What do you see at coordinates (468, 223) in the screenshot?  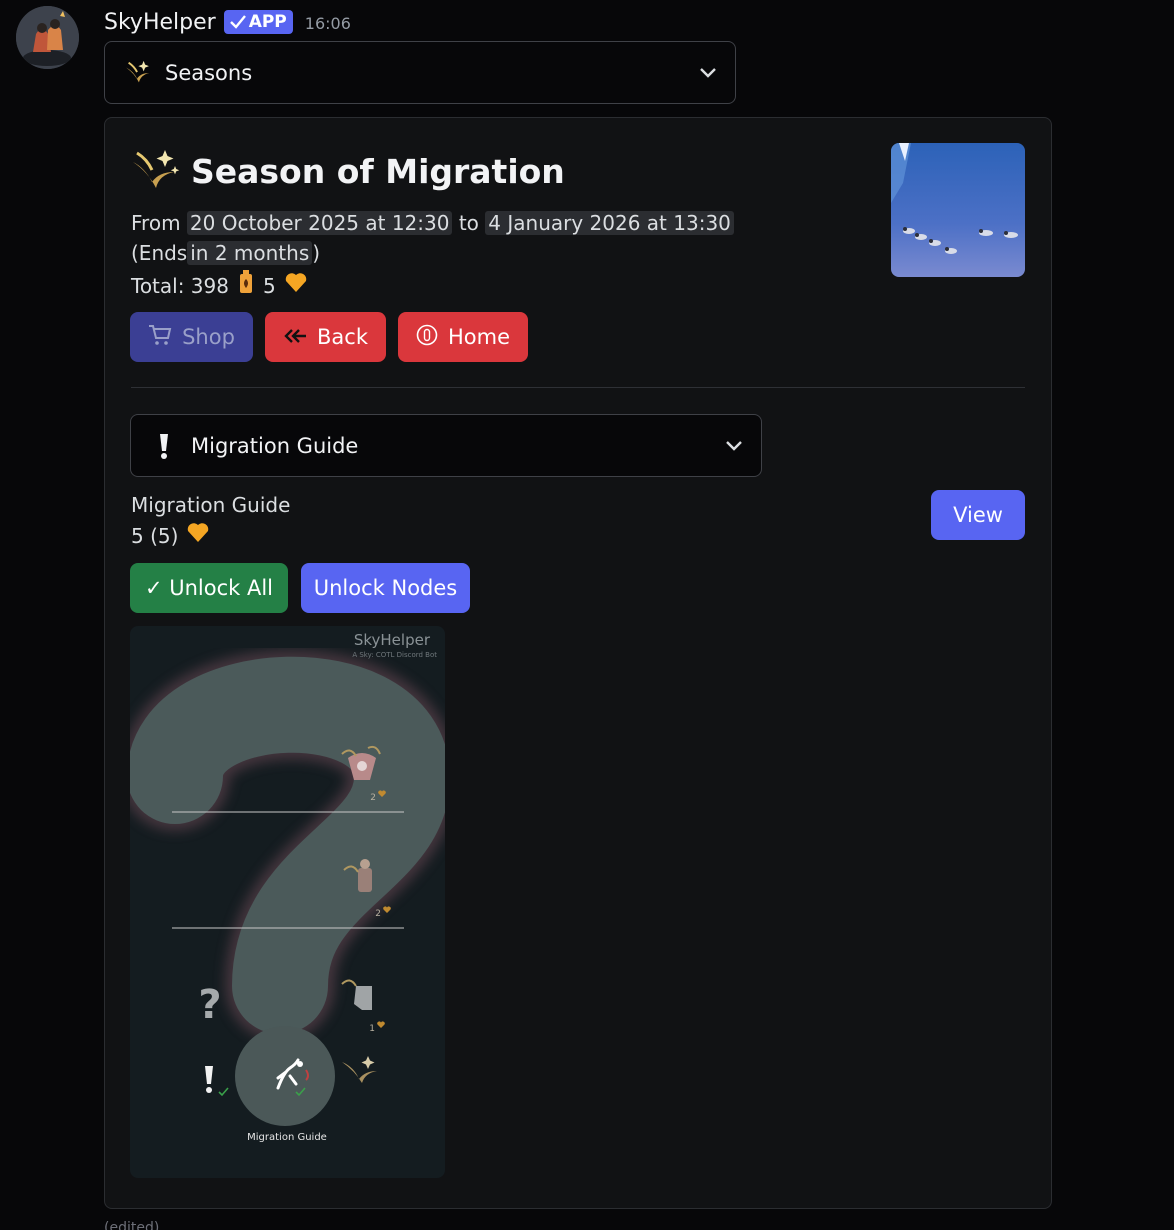 I see `date-to: to` at bounding box center [468, 223].